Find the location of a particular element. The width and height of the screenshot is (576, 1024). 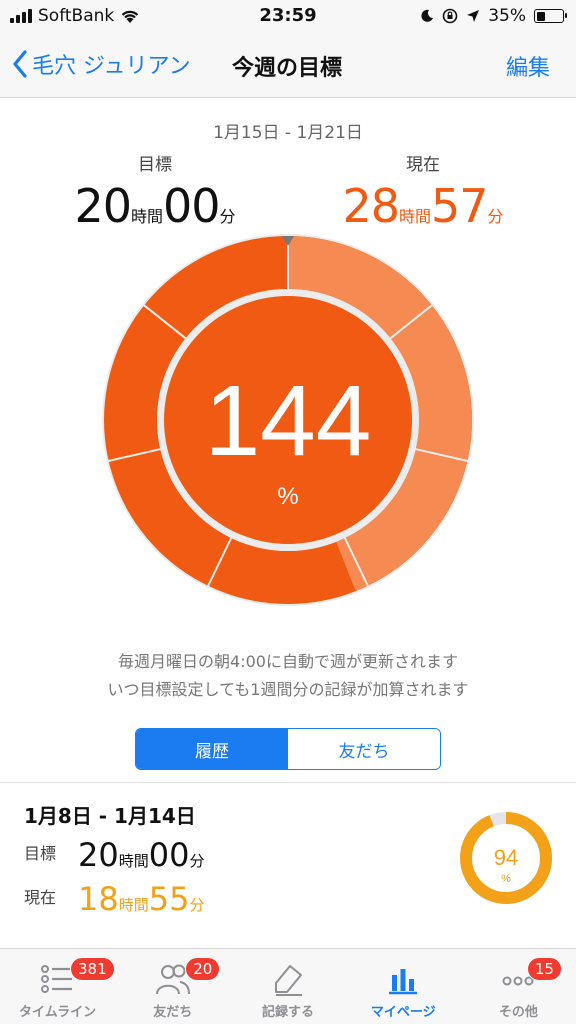

history-percent-sign: % is located at coordinates (506, 879).